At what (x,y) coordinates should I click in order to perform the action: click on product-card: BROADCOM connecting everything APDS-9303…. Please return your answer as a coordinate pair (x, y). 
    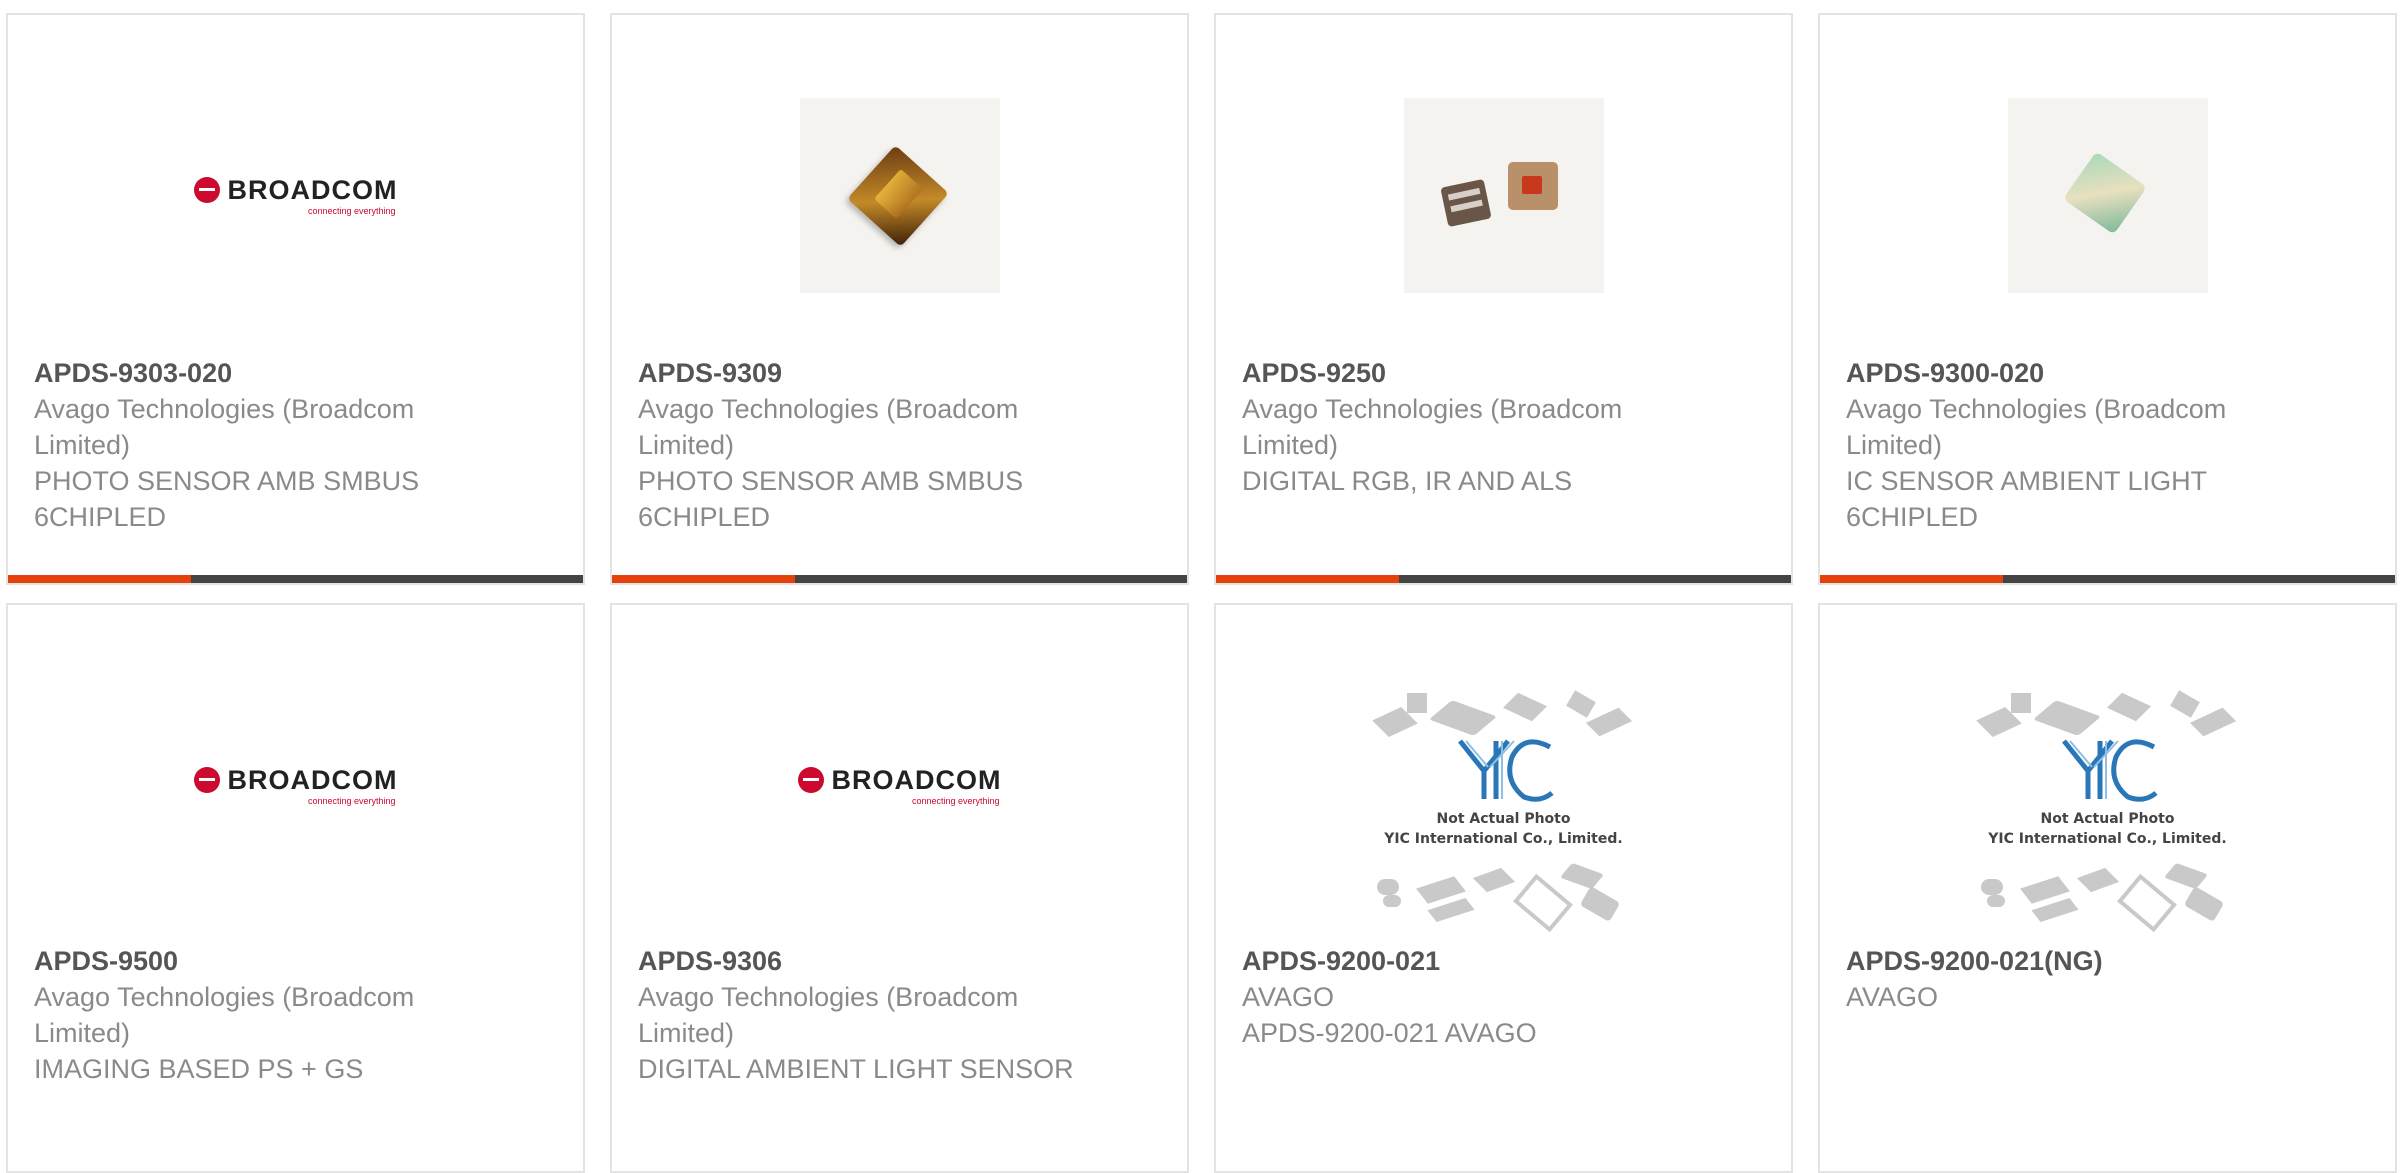
    Looking at the image, I should click on (295, 299).